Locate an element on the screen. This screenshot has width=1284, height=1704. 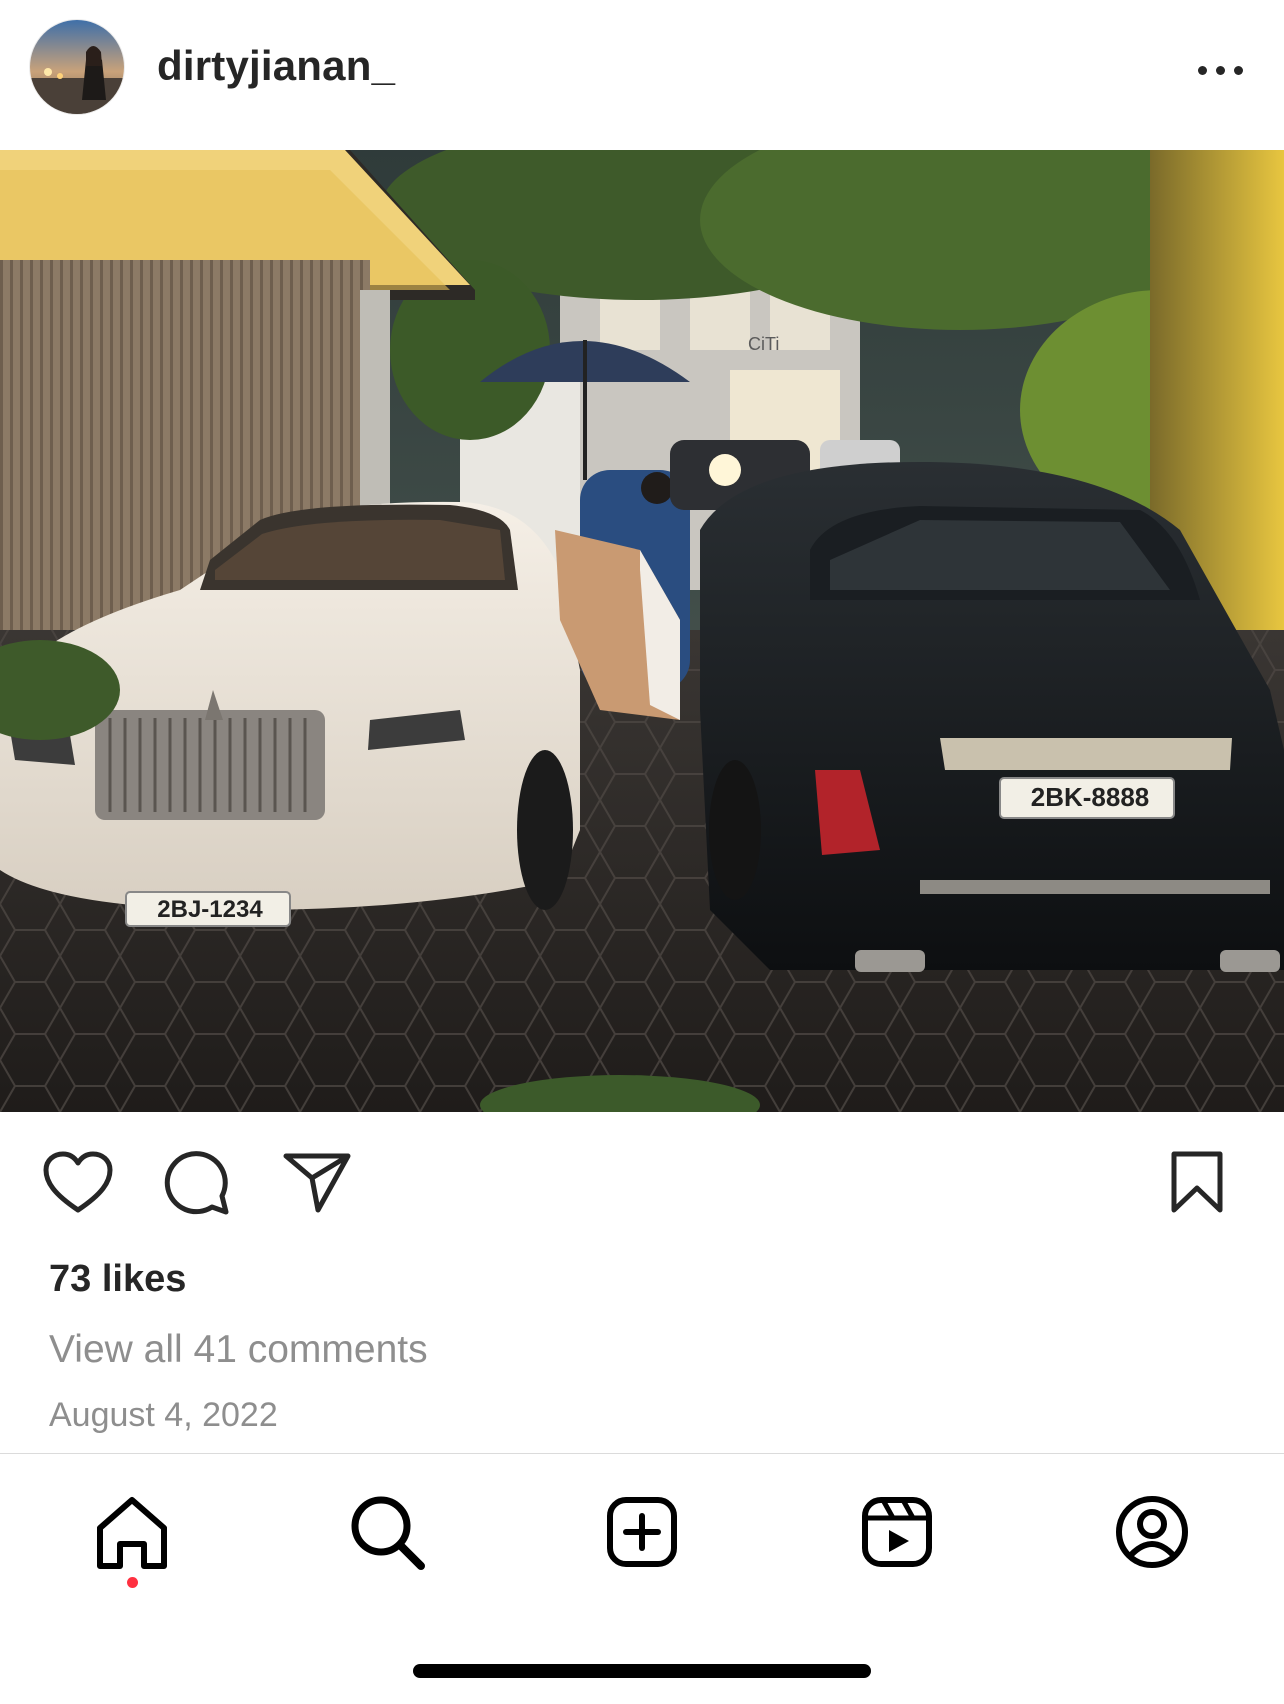
storefront-sign: CiTi is located at coordinates (763, 344).